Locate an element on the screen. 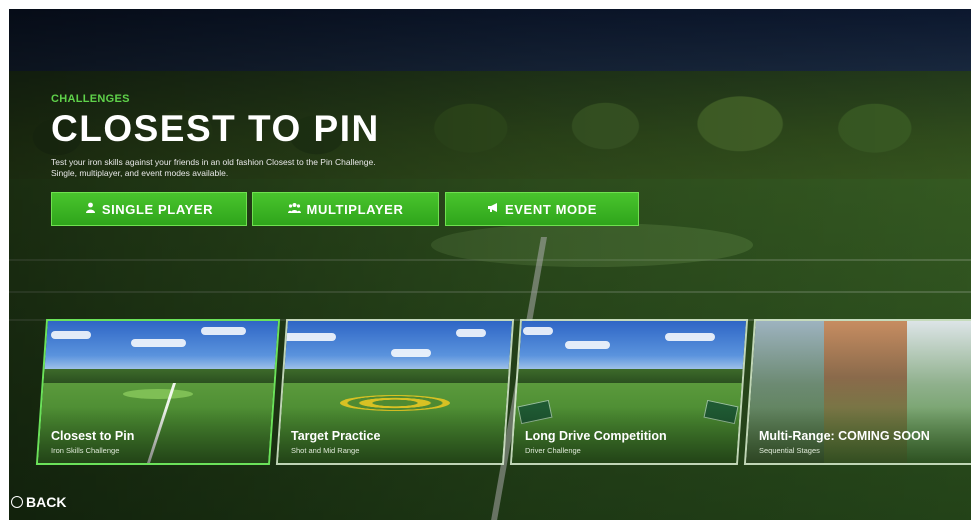 The image size is (974, 527). event-mode-label: EVENT MODE is located at coordinates (551, 209).